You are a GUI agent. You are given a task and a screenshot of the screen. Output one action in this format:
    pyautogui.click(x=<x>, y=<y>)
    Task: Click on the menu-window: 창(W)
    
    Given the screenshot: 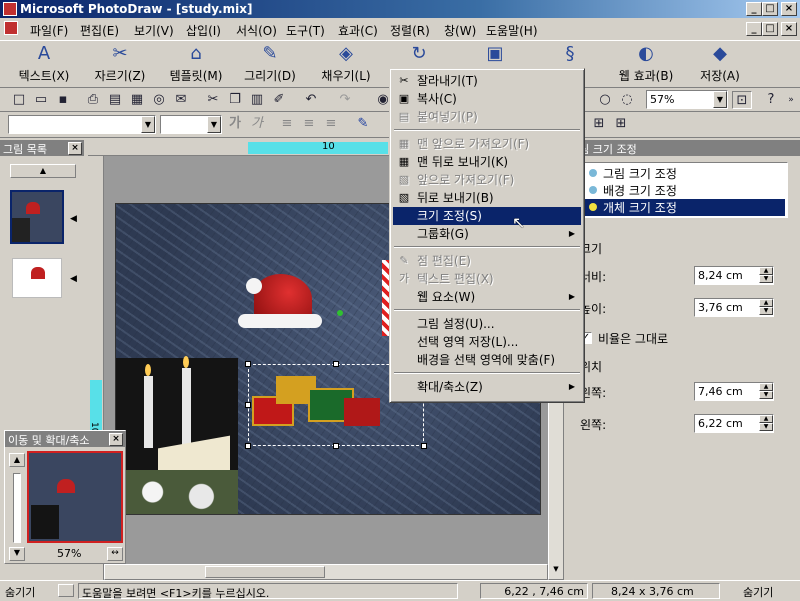 What is the action you would take?
    pyautogui.click(x=460, y=30)
    